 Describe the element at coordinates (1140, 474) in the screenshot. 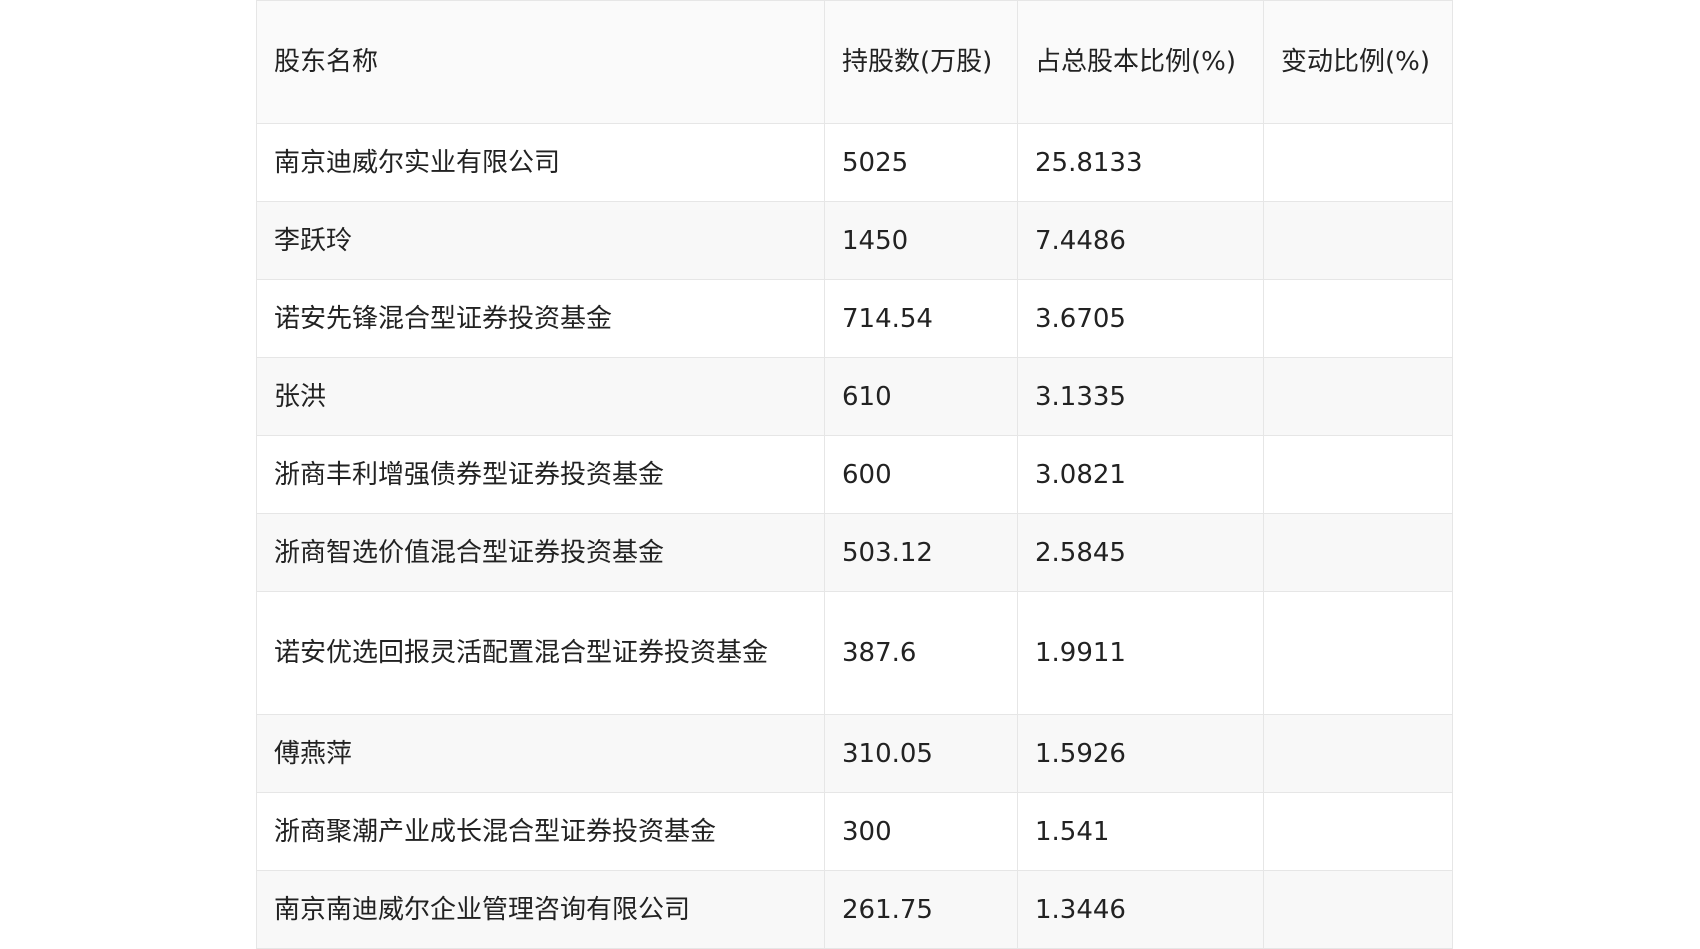

I see `cell-ratio: 3.0821` at that location.